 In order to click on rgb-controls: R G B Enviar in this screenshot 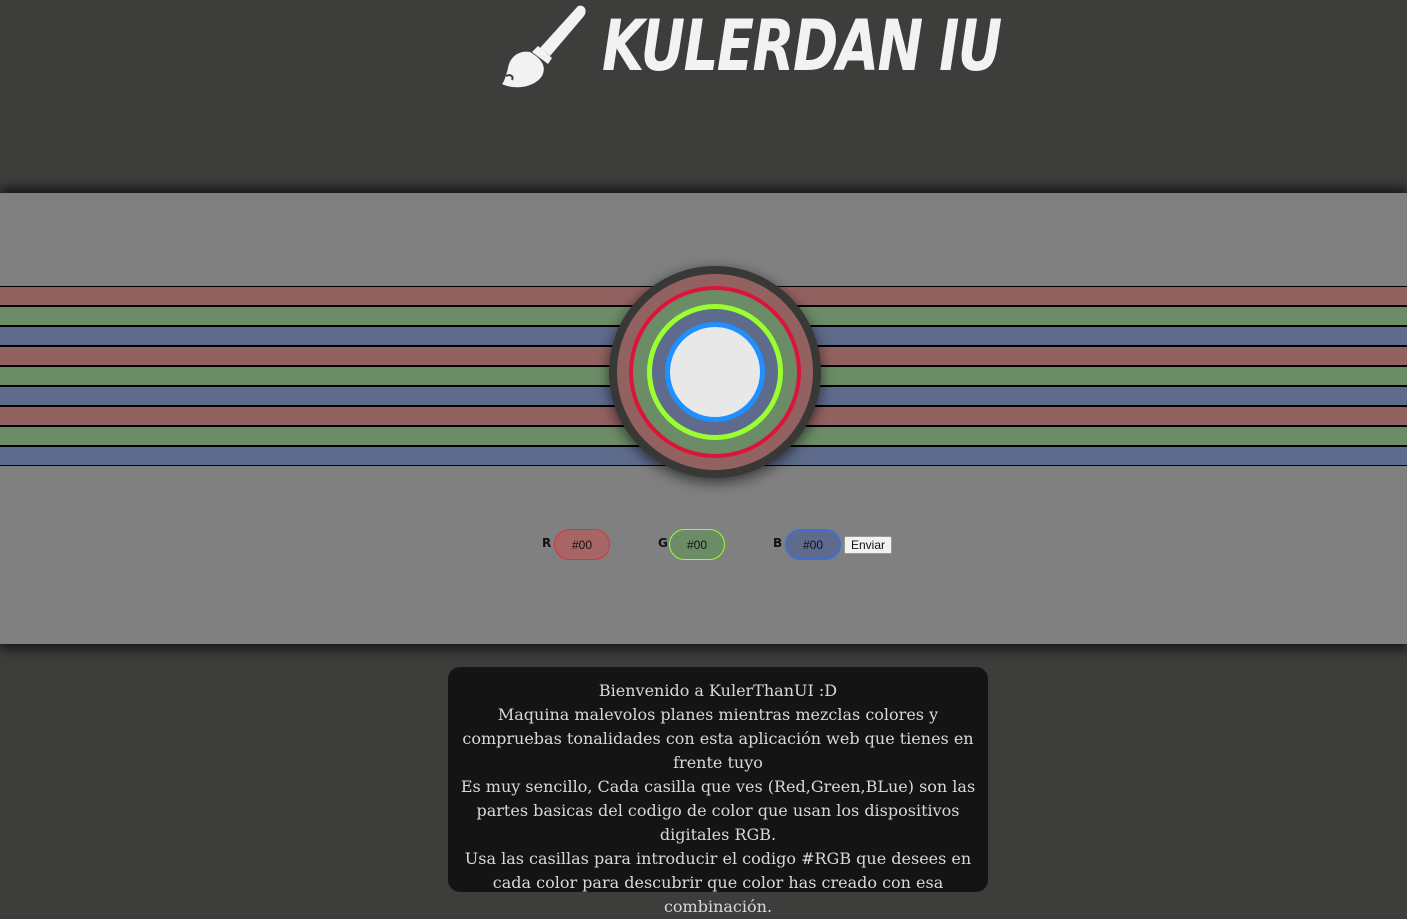, I will do `click(703, 545)`.